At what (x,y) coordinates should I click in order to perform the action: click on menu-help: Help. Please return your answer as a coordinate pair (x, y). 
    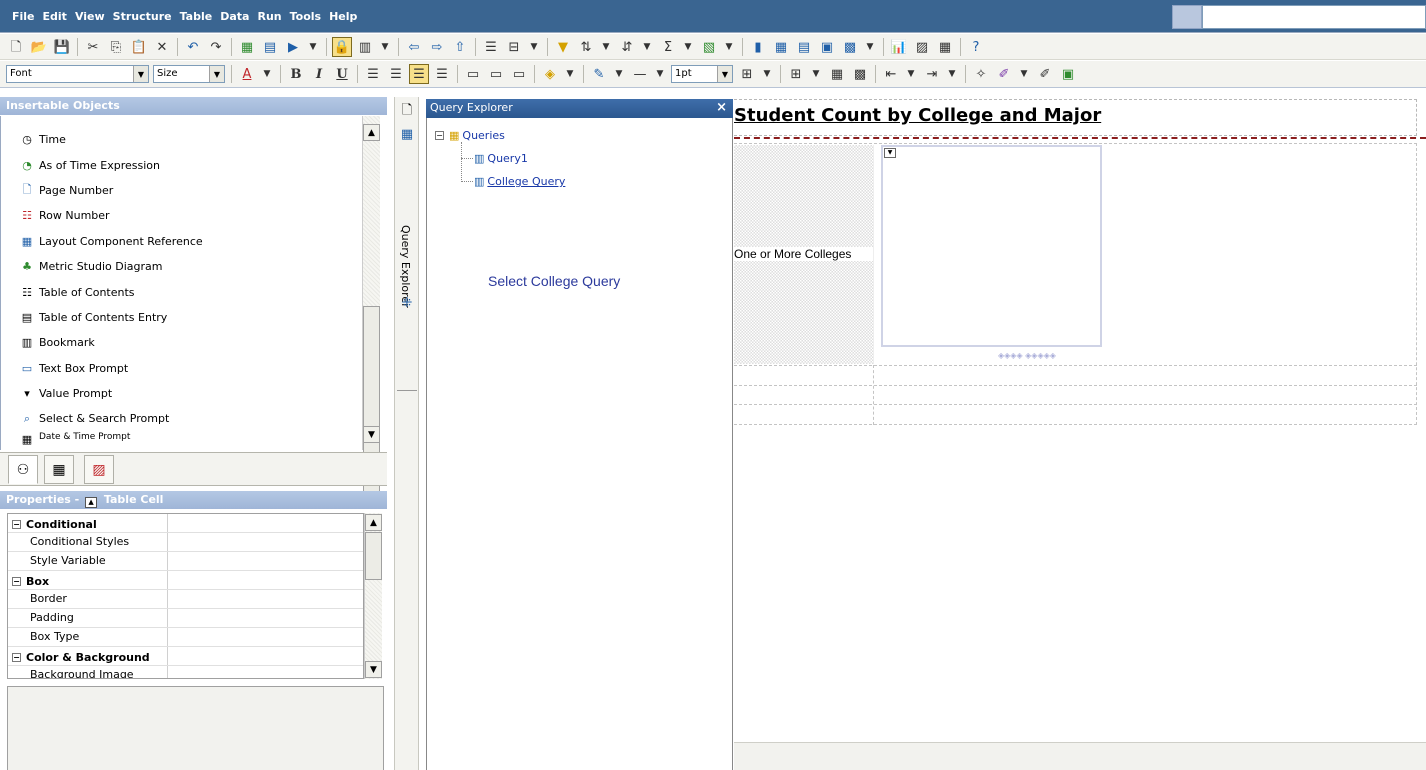
    Looking at the image, I should click on (343, 16).